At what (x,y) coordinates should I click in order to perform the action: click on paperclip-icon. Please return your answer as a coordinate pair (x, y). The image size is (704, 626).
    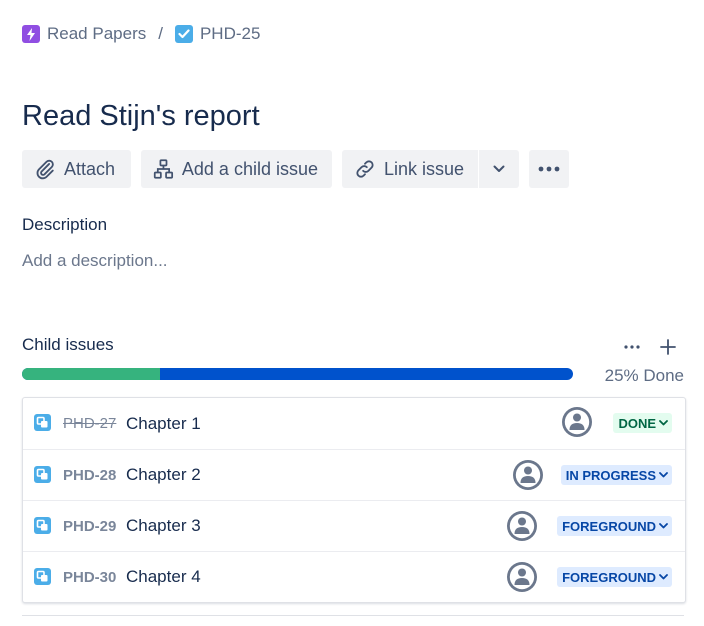
    Looking at the image, I should click on (45, 169).